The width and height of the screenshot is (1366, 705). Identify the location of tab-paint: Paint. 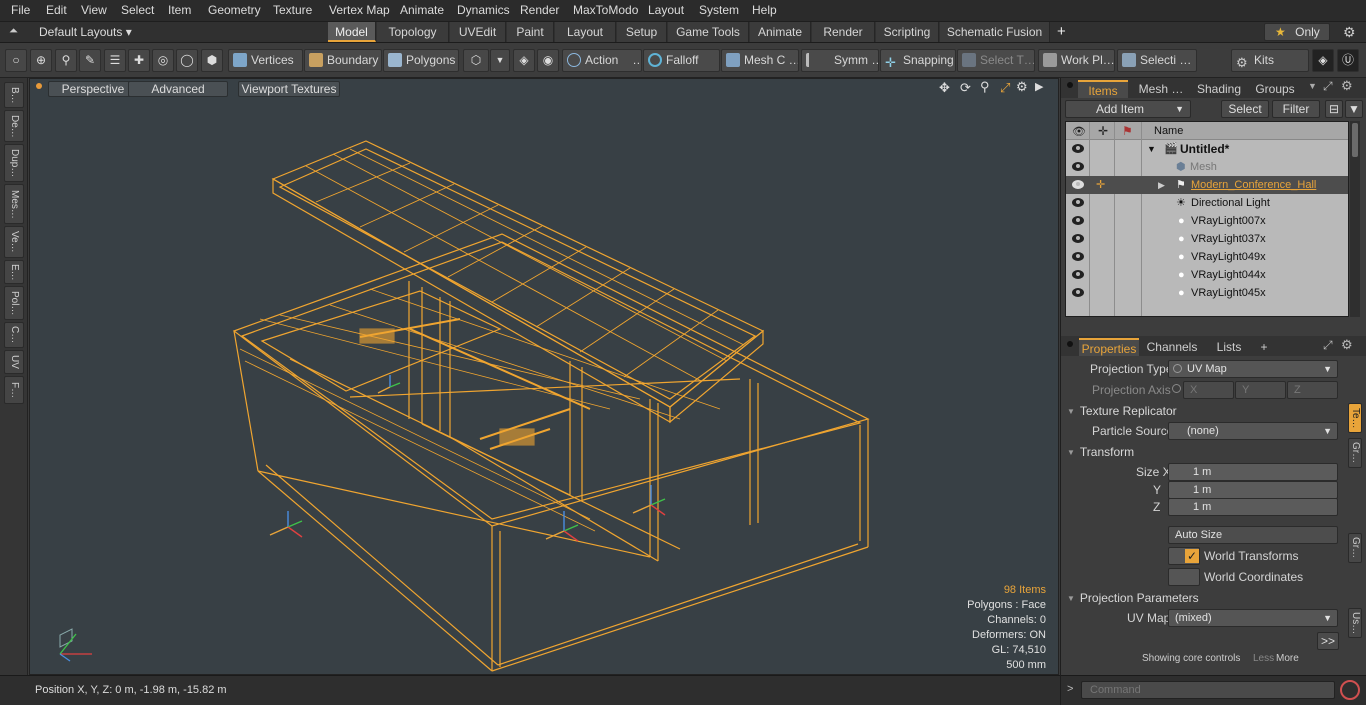
(530, 32).